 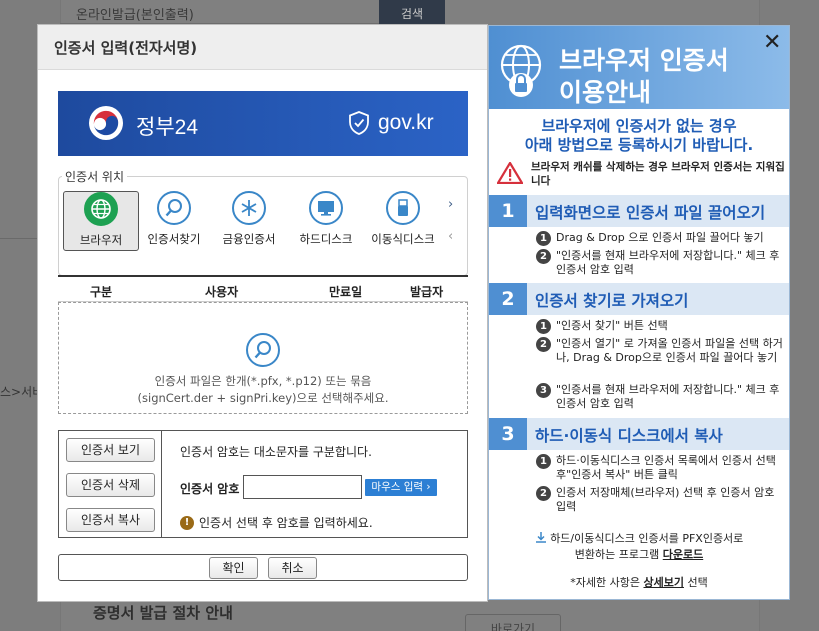 What do you see at coordinates (605, 582) in the screenshot?
I see `detail-prefix: *자세한 사항은` at bounding box center [605, 582].